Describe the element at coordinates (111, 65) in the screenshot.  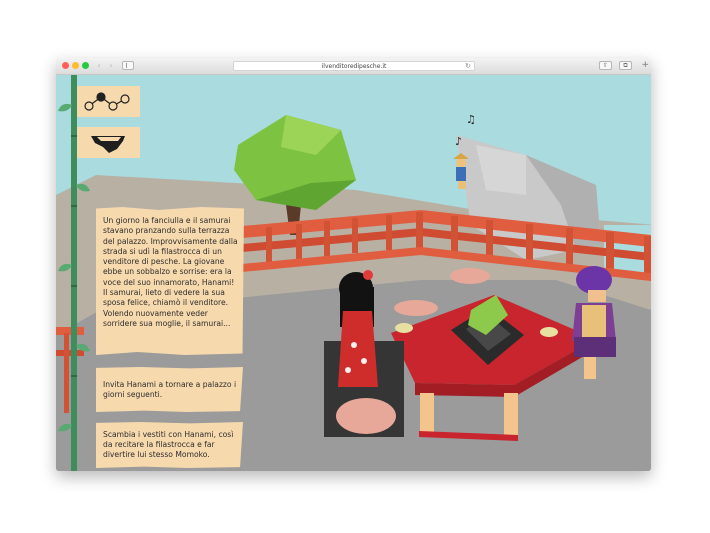
I see `forward-icon: ›` at that location.